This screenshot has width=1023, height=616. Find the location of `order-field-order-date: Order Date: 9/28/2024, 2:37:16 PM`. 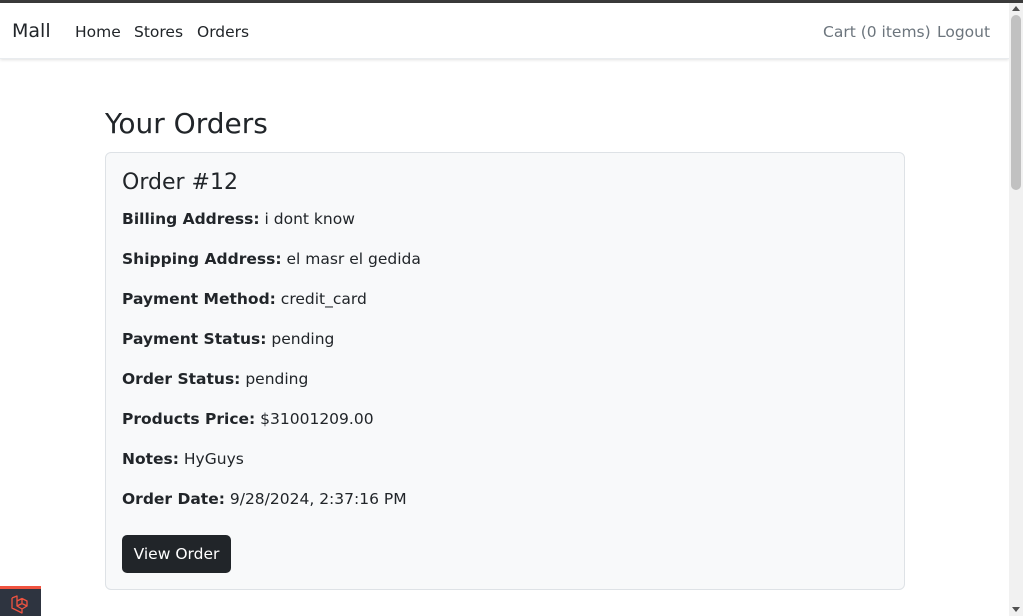

order-field-order-date: Order Date: 9/28/2024, 2:37:16 PM is located at coordinates (264, 499).